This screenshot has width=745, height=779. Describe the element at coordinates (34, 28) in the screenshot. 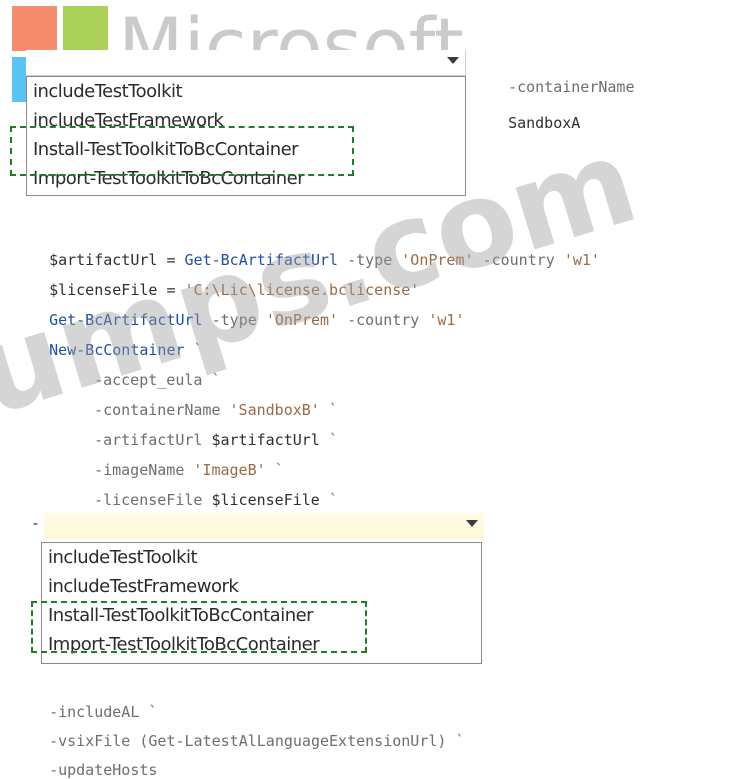

I see `logo-red-square` at that location.